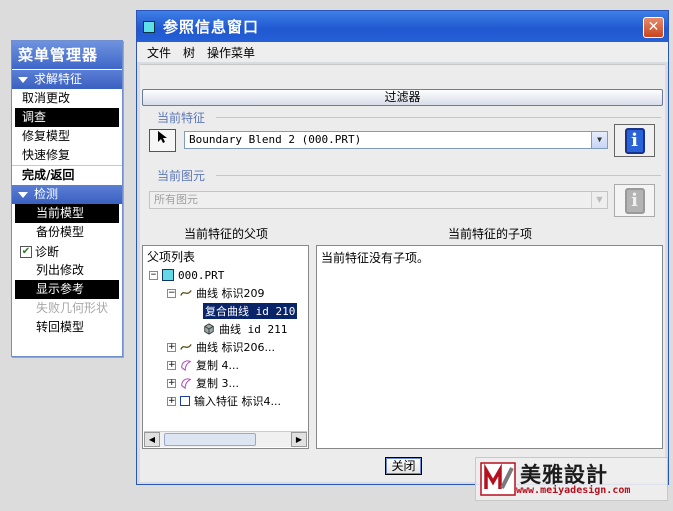 The image size is (673, 511). What do you see at coordinates (159, 52) in the screenshot?
I see `menu-file: 文件` at bounding box center [159, 52].